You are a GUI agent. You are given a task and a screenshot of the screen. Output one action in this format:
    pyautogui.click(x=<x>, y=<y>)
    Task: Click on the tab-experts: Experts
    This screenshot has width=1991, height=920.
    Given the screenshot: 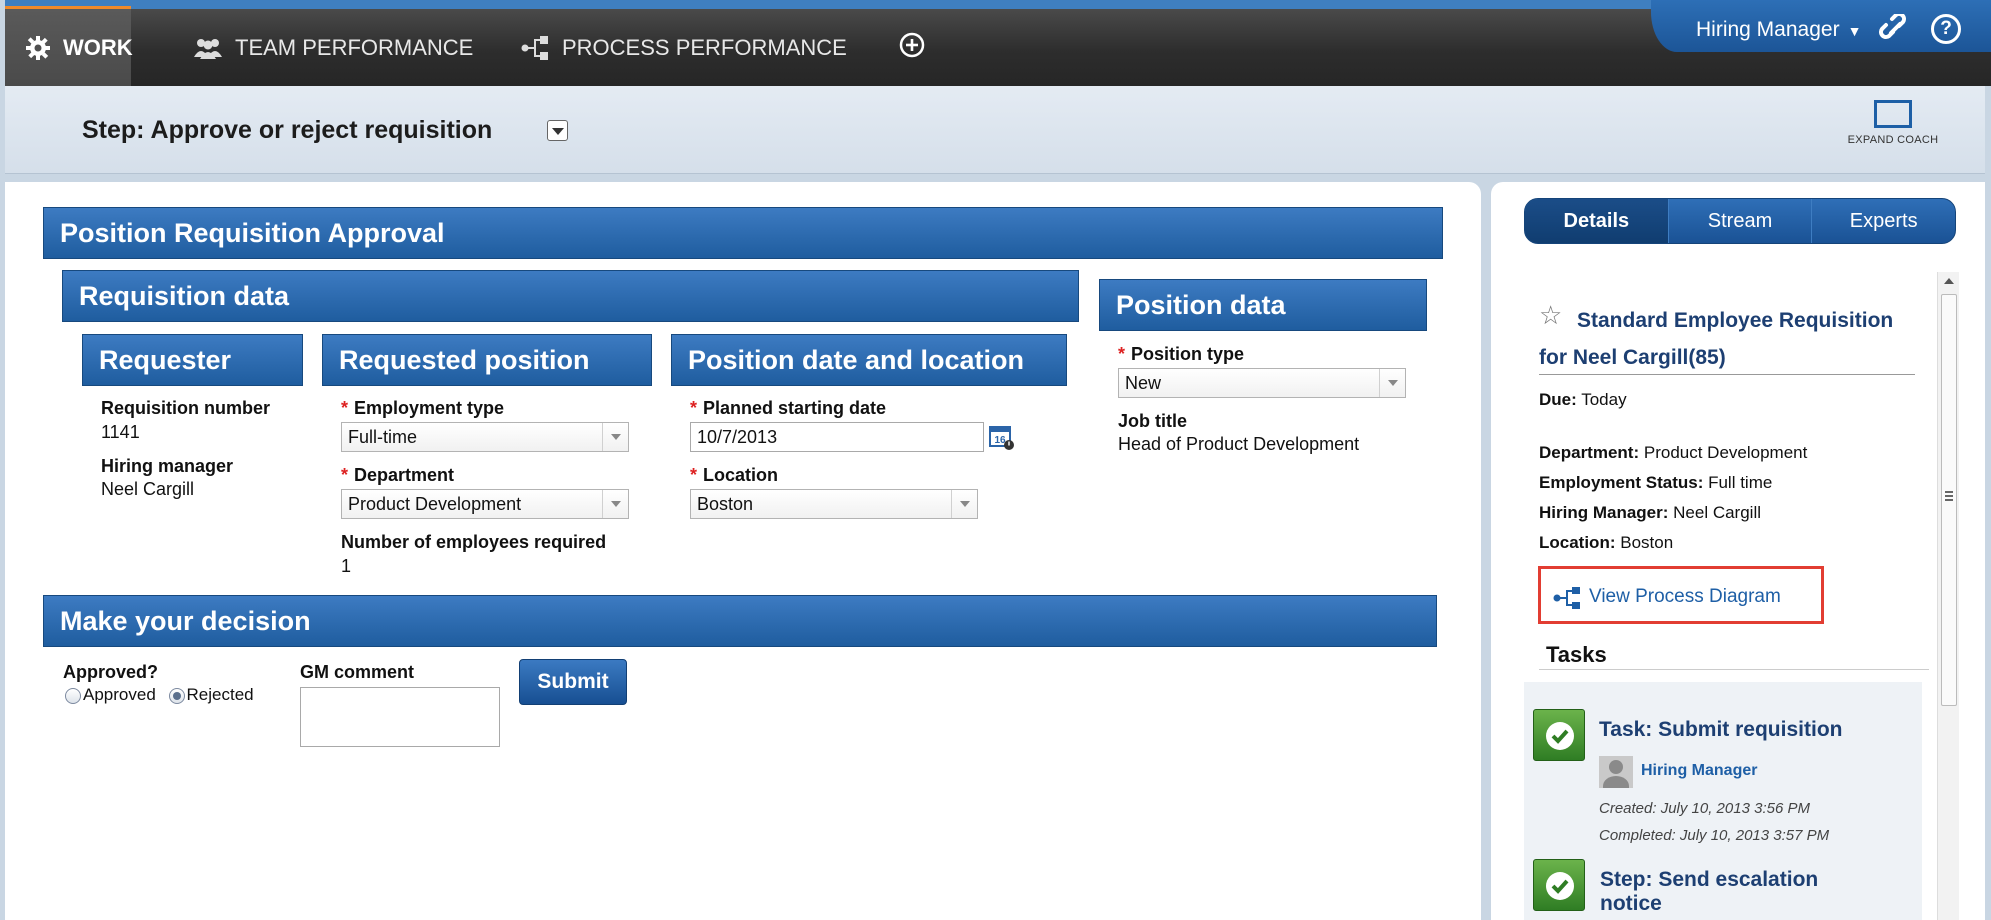 What is the action you would take?
    pyautogui.click(x=1883, y=221)
    